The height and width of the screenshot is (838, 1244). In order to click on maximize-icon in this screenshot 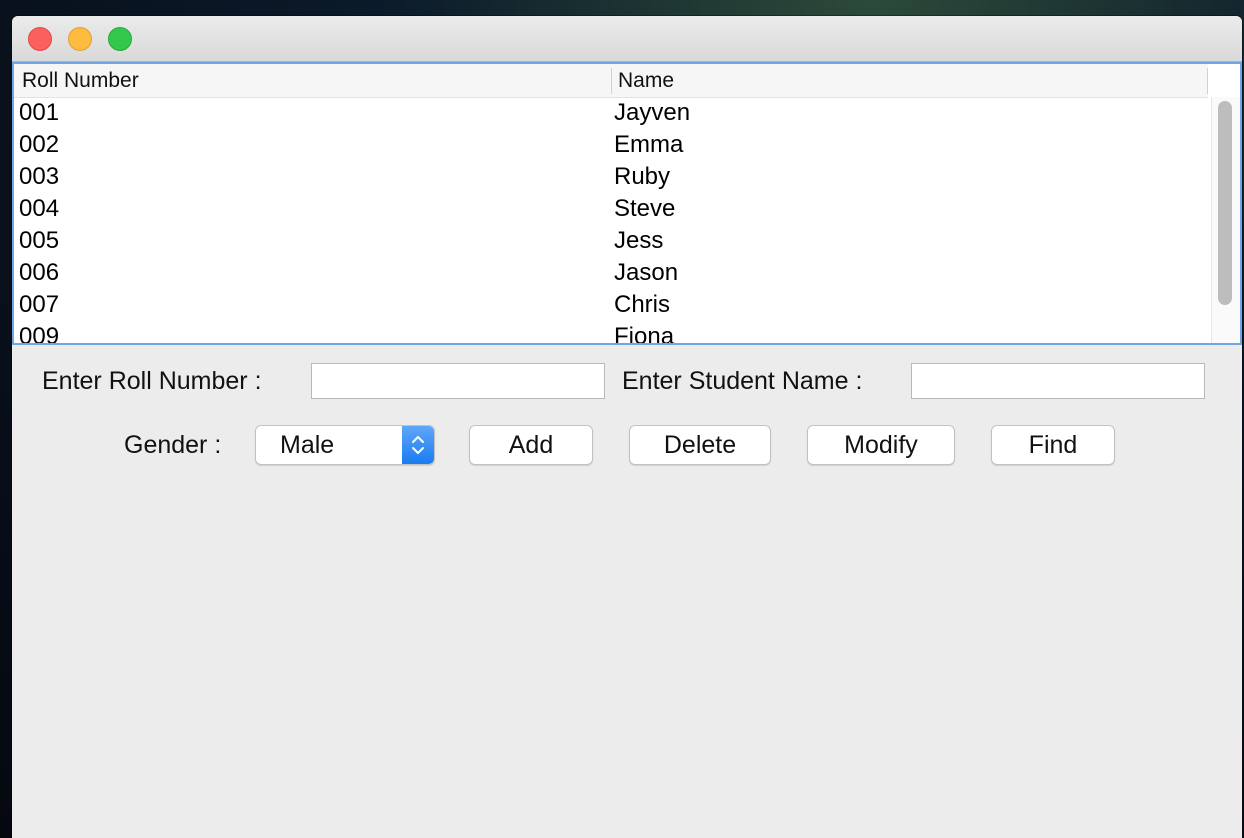, I will do `click(120, 39)`.